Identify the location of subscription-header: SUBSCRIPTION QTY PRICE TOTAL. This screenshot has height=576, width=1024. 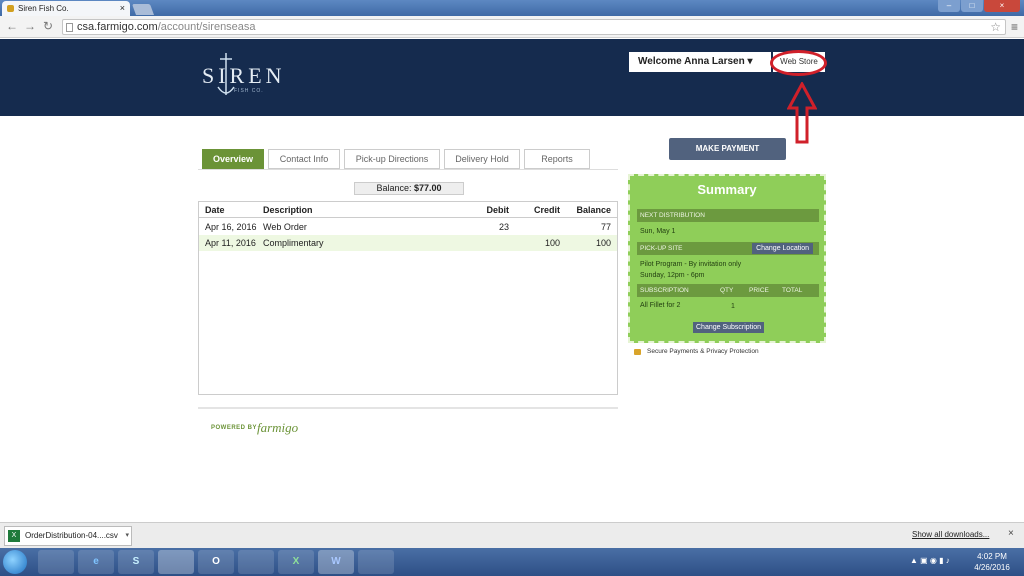
(728, 290).